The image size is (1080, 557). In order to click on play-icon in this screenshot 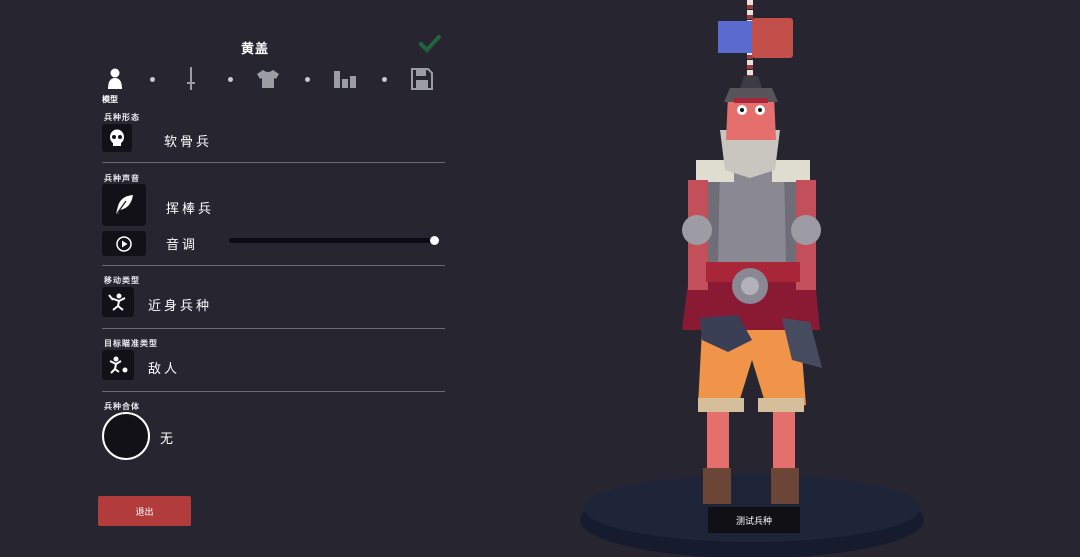, I will do `click(124, 243)`.